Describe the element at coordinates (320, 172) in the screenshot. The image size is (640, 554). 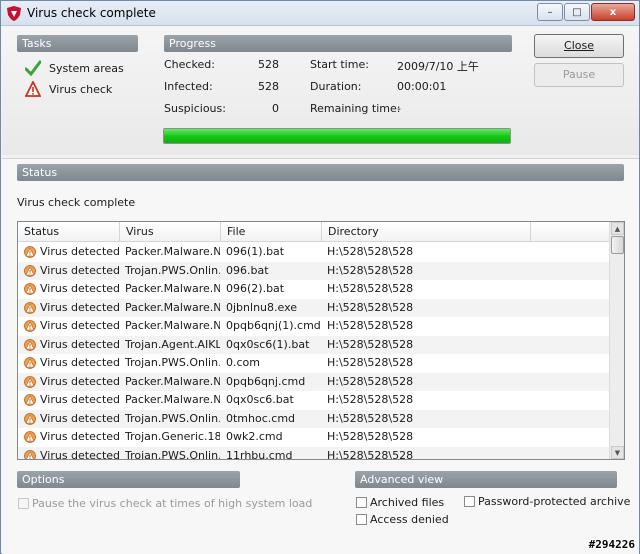
I see `status-header: Status` at that location.